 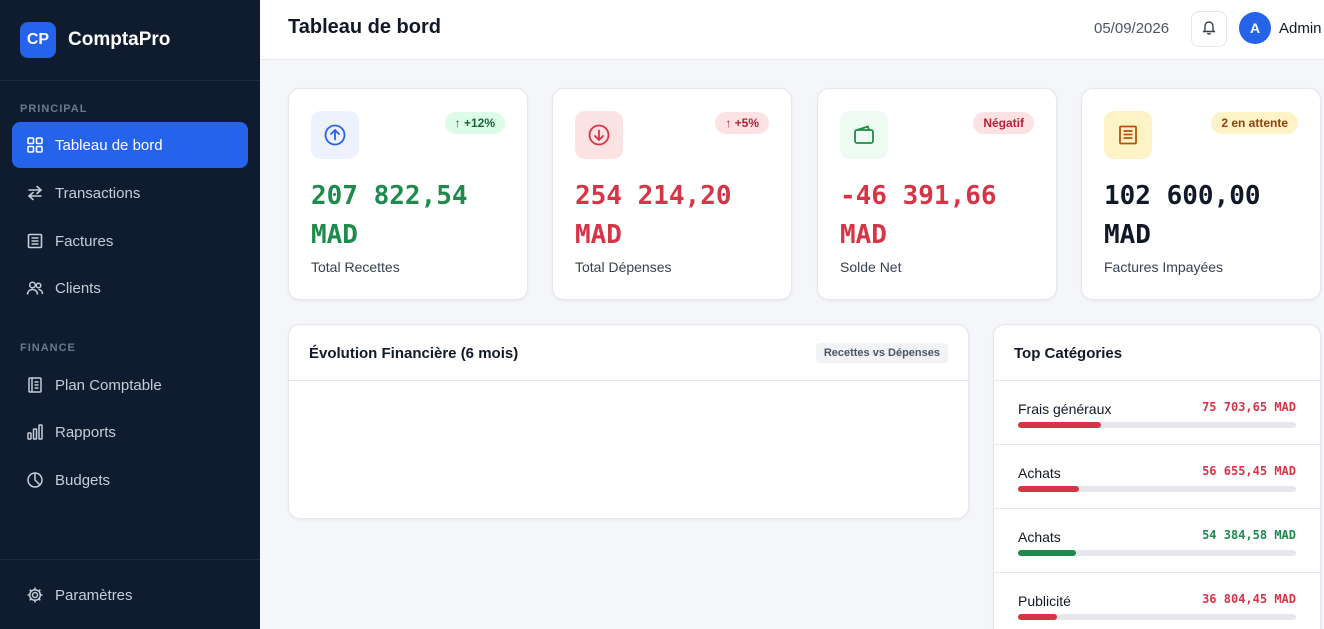 I want to click on brand-logo: CP, so click(x=38, y=40).